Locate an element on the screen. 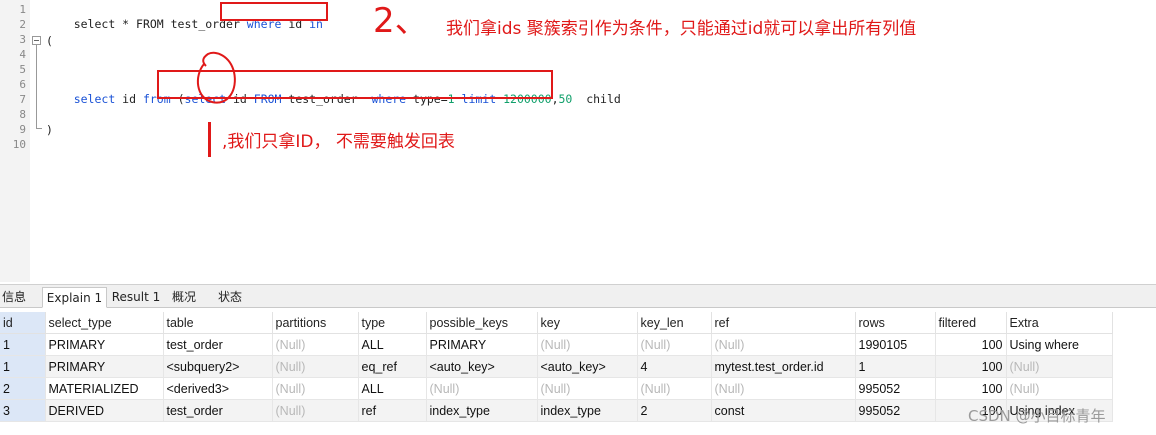  table-cell: ref is located at coordinates (392, 410).